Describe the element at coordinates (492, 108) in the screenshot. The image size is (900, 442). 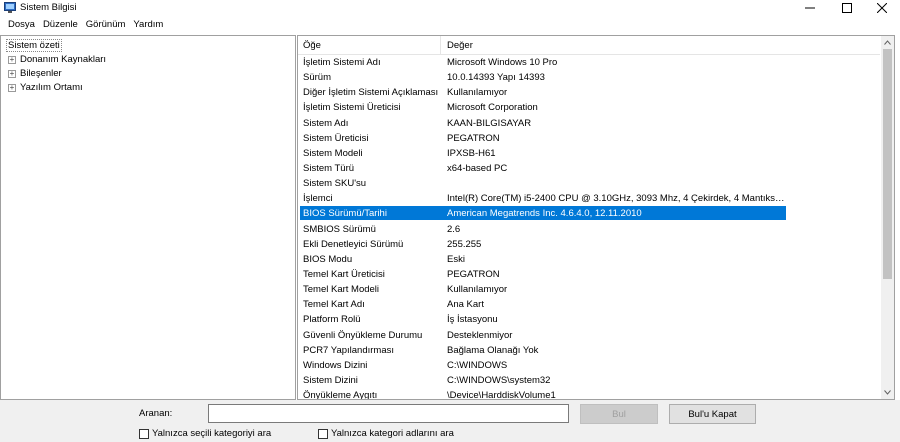
I see `row-value: Microsoft Corporation` at that location.